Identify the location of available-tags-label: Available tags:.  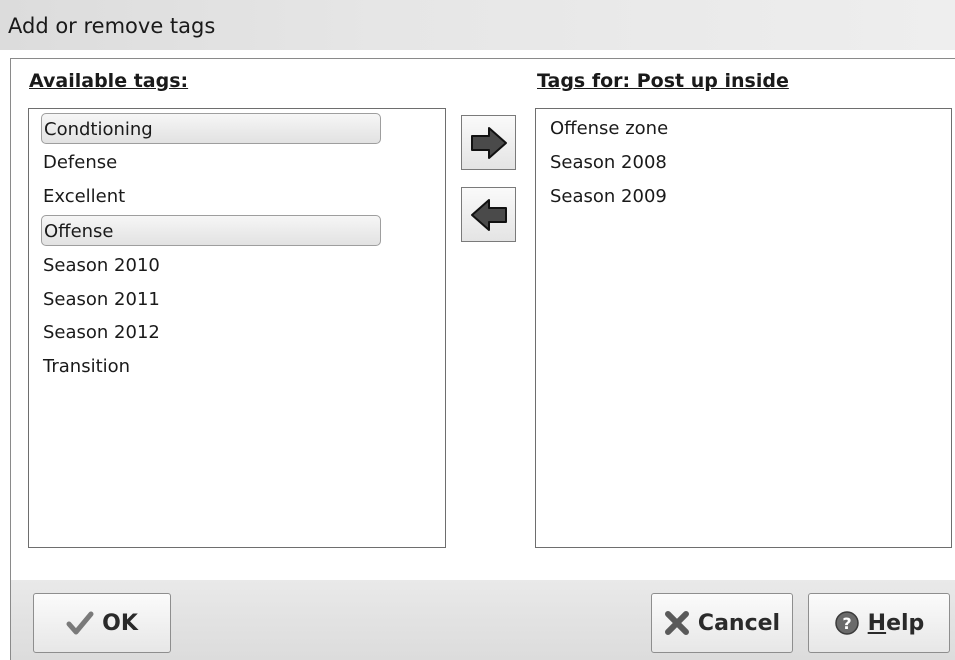
(109, 81).